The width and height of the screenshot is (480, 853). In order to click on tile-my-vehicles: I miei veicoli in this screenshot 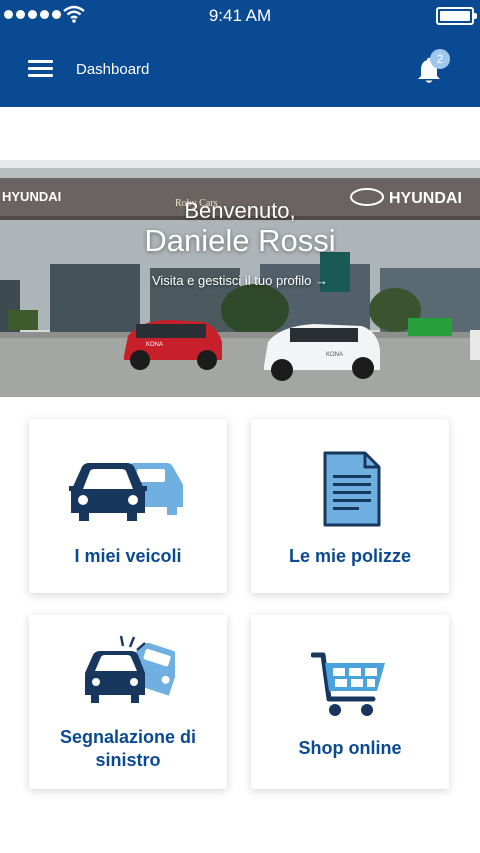, I will do `click(128, 506)`.